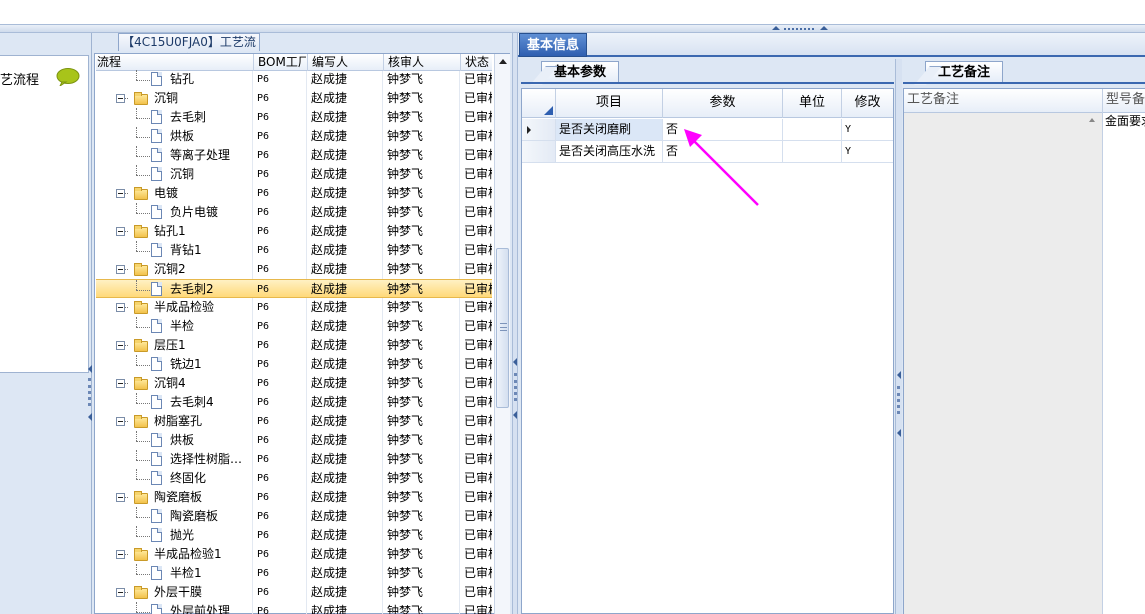  What do you see at coordinates (503, 61) in the screenshot?
I see `scroll-up-icon` at bounding box center [503, 61].